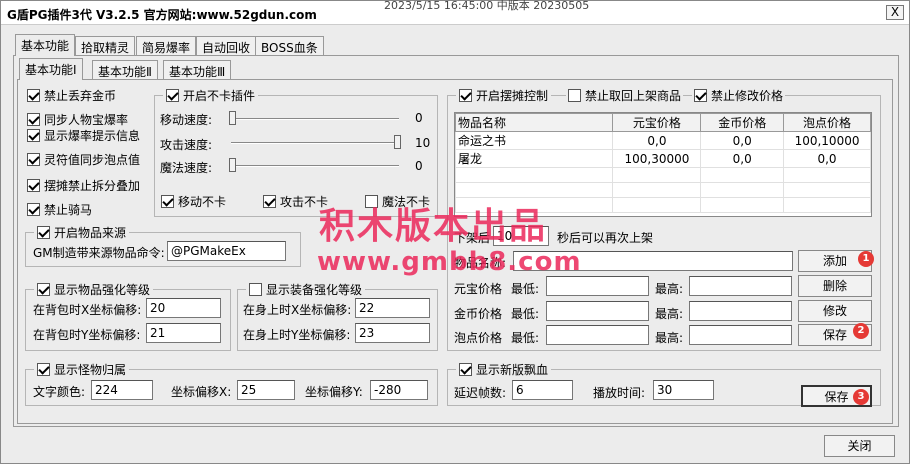 The image size is (910, 464). I want to click on check-sync-charm-points: 灵符值同步泡点值, so click(83, 159).